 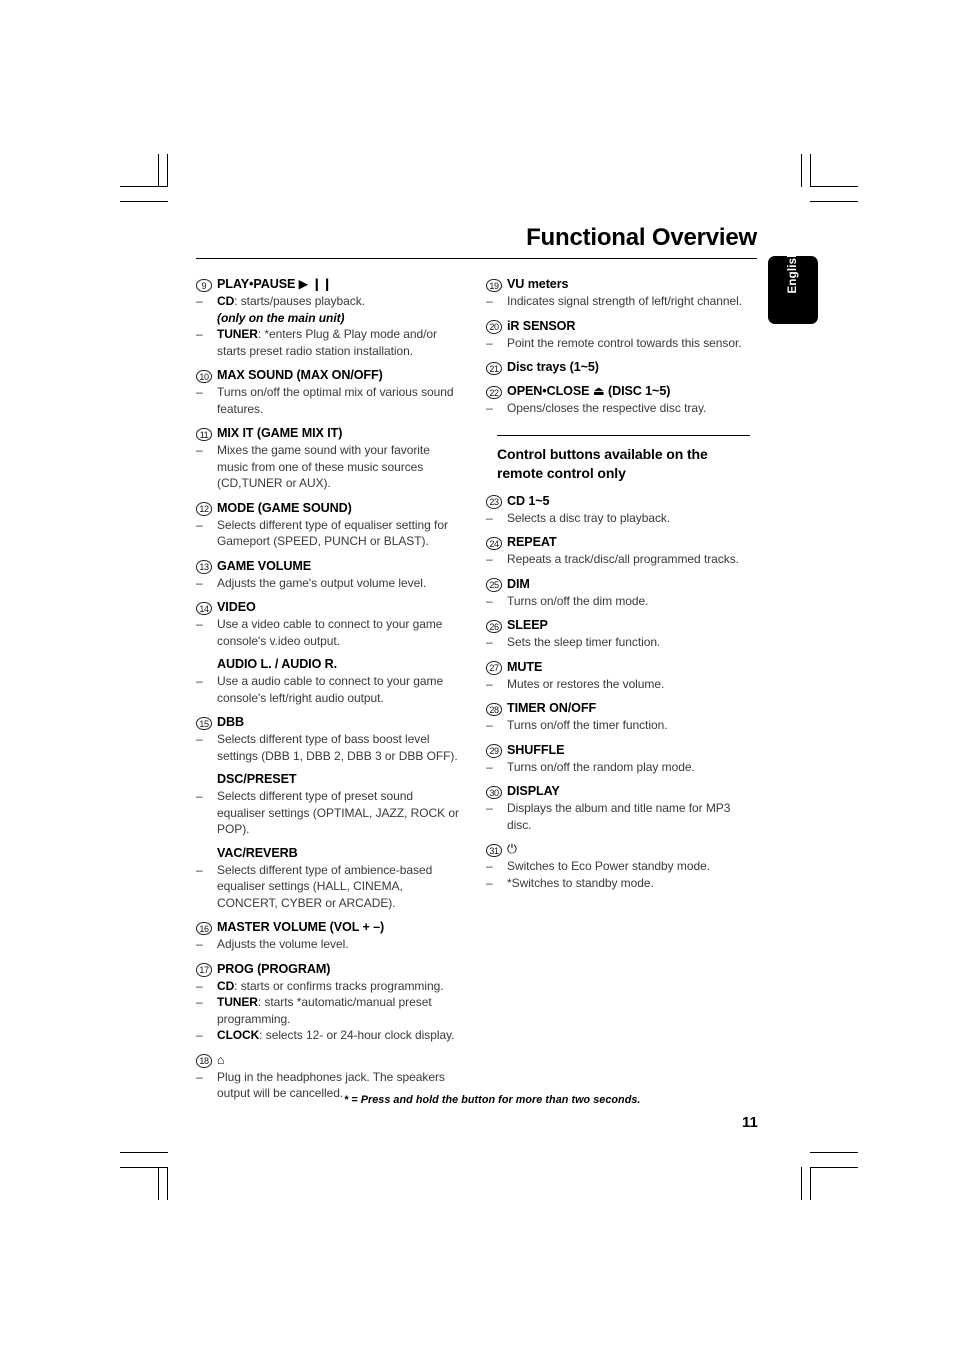 I want to click on description-line: – Turns on/off the dim mode., so click(x=618, y=601).